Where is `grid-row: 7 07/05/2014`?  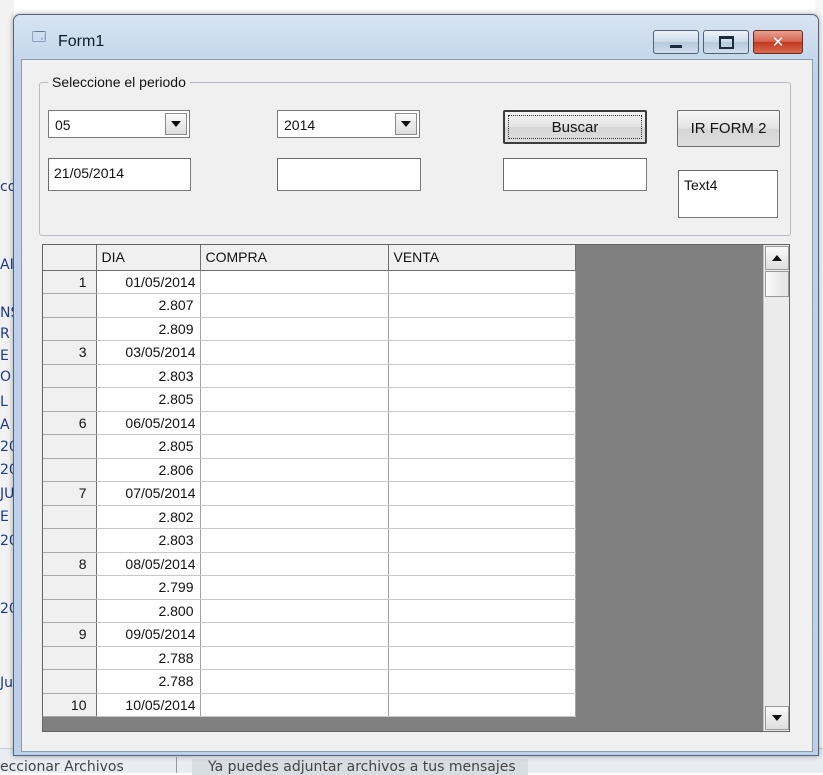
grid-row: 7 07/05/2014 is located at coordinates (309, 493).